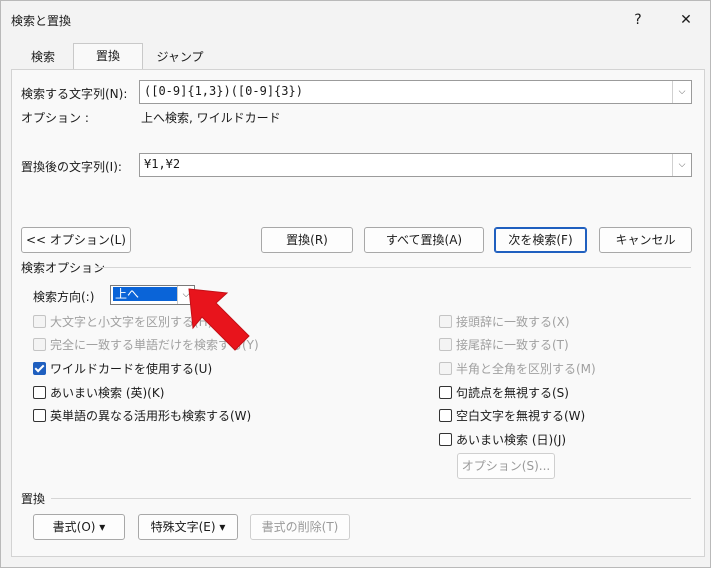  What do you see at coordinates (211, 118) in the screenshot?
I see `options-line-value: 上へ検索, ワイルドカード` at bounding box center [211, 118].